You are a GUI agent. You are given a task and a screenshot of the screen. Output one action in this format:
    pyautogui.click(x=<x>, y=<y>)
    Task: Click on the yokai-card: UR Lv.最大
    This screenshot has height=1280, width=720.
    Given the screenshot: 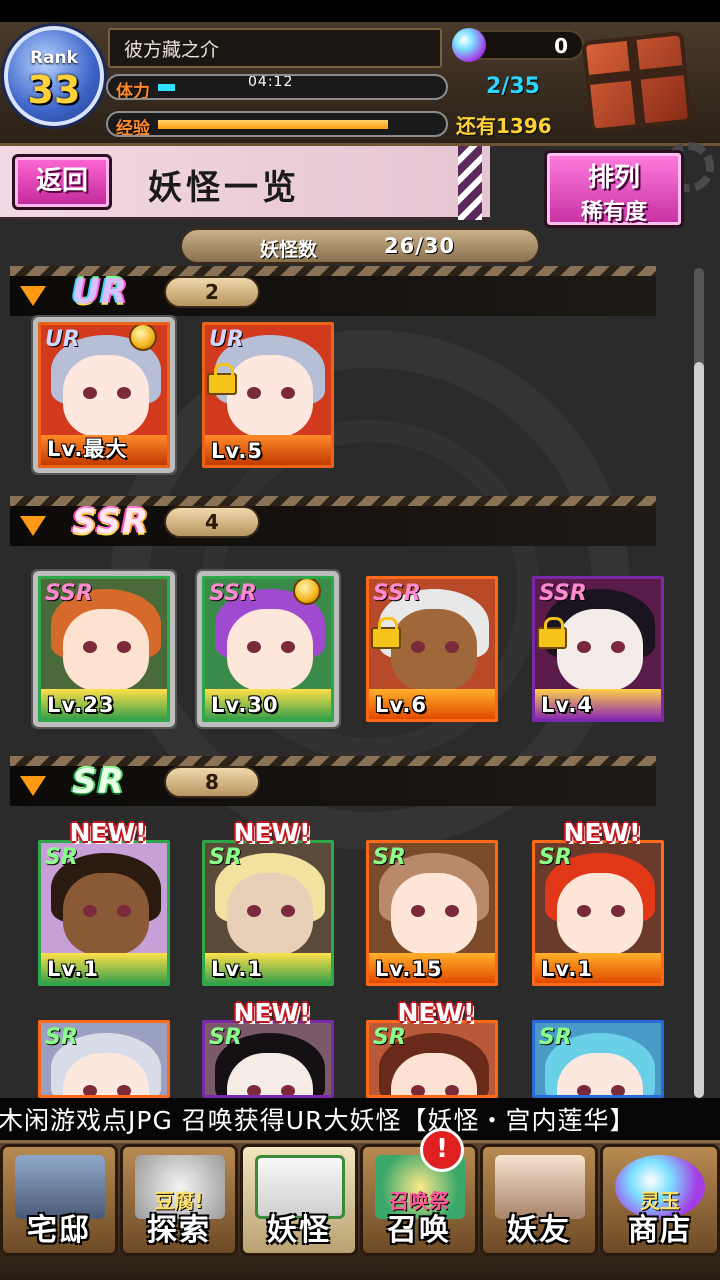 What is the action you would take?
    pyautogui.click(x=104, y=395)
    